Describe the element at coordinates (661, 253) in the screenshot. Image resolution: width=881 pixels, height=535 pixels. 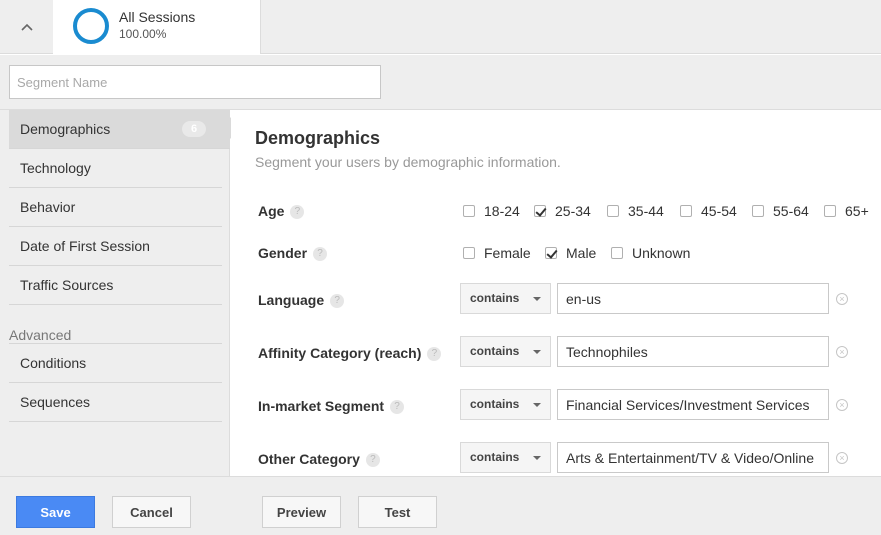
I see `checkbox-label: Unknown` at that location.